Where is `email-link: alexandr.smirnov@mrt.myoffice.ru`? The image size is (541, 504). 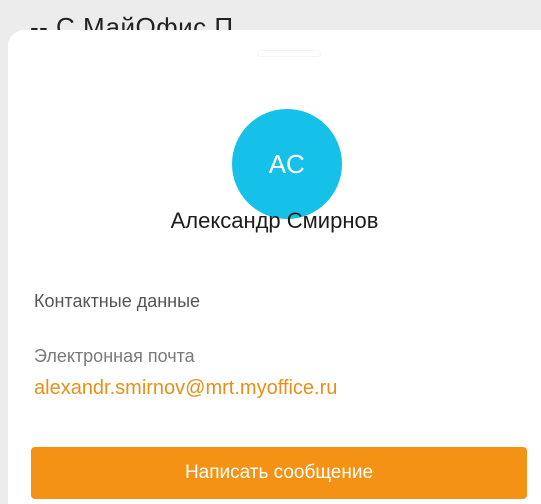 email-link: alexandr.smirnov@mrt.myoffice.ru is located at coordinates (185, 388).